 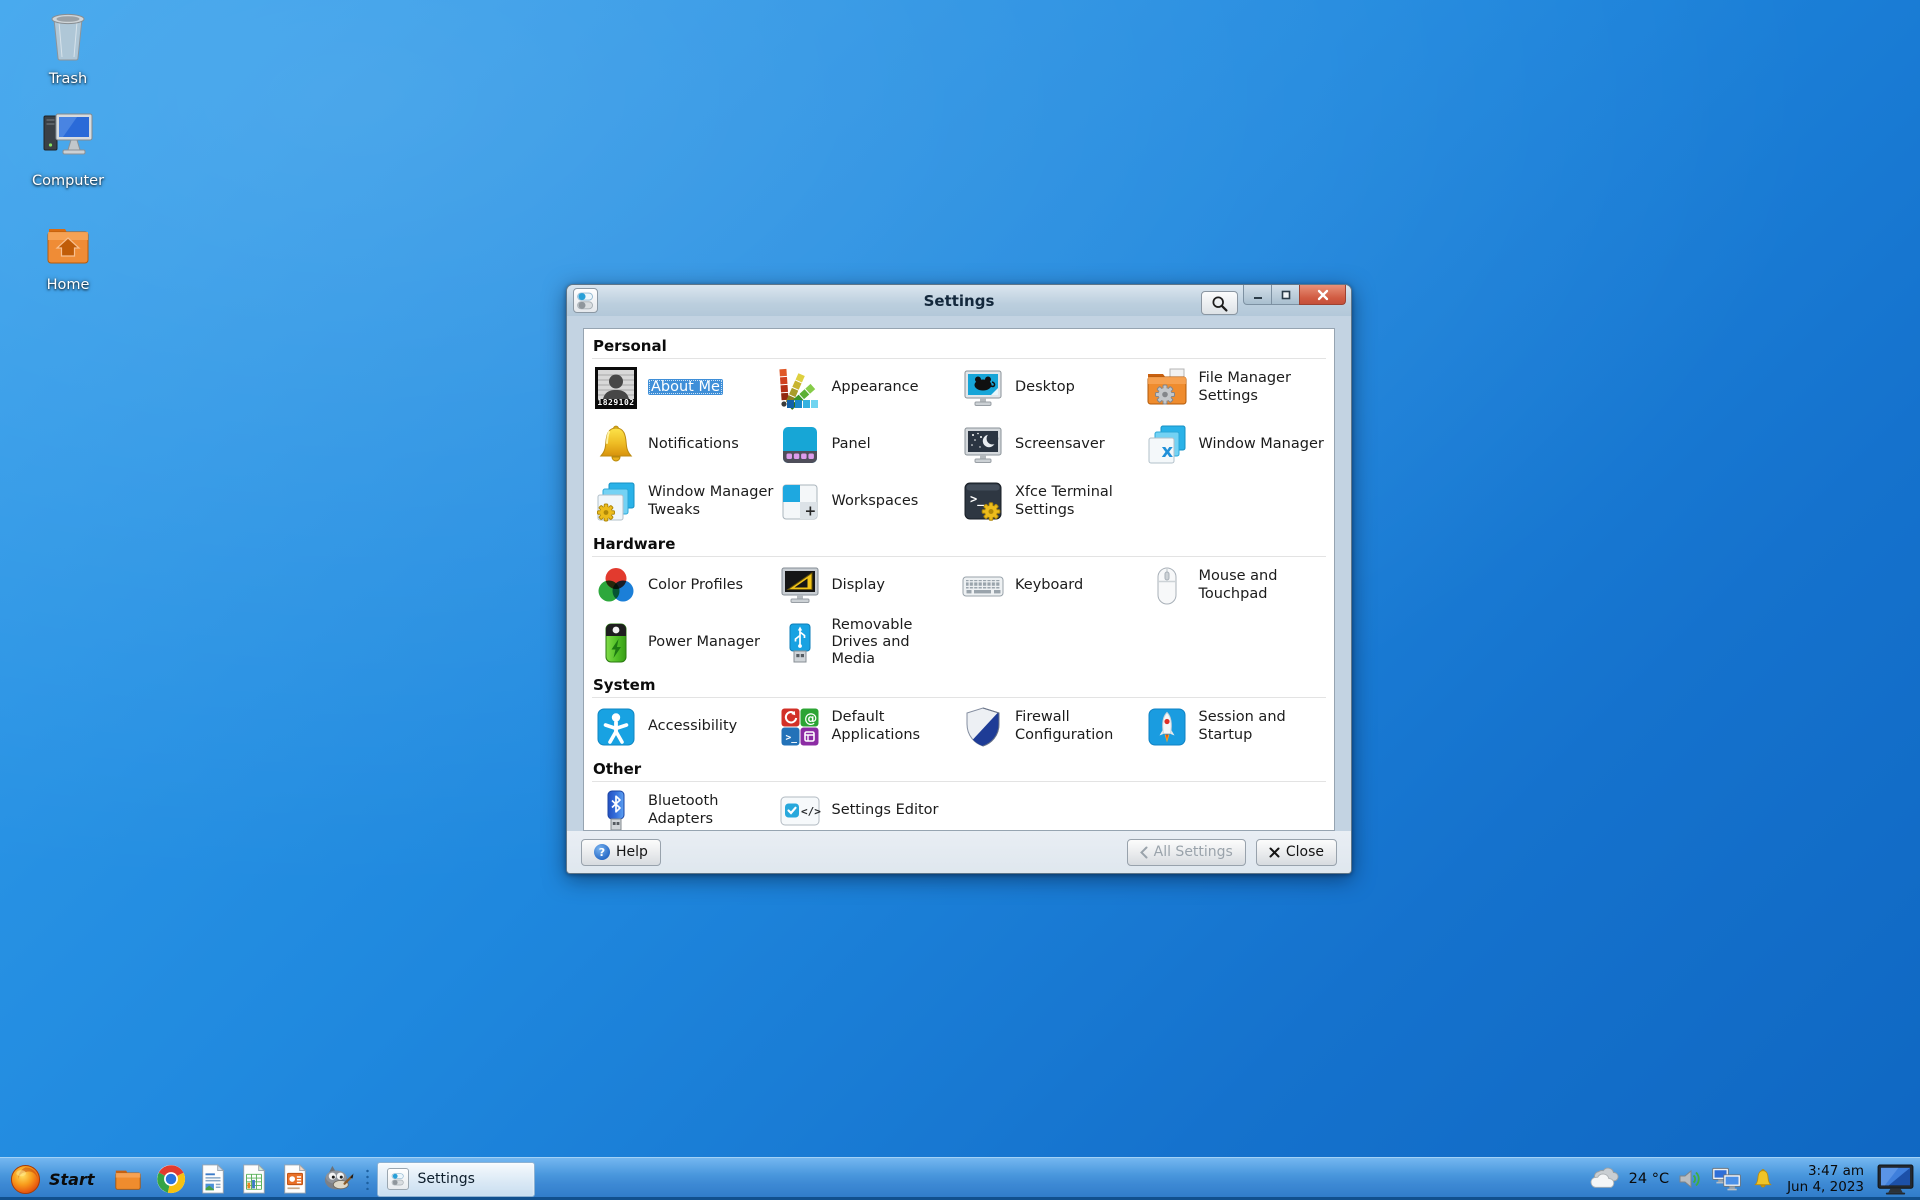 I want to click on file-manager-launcher, so click(x=128, y=1179).